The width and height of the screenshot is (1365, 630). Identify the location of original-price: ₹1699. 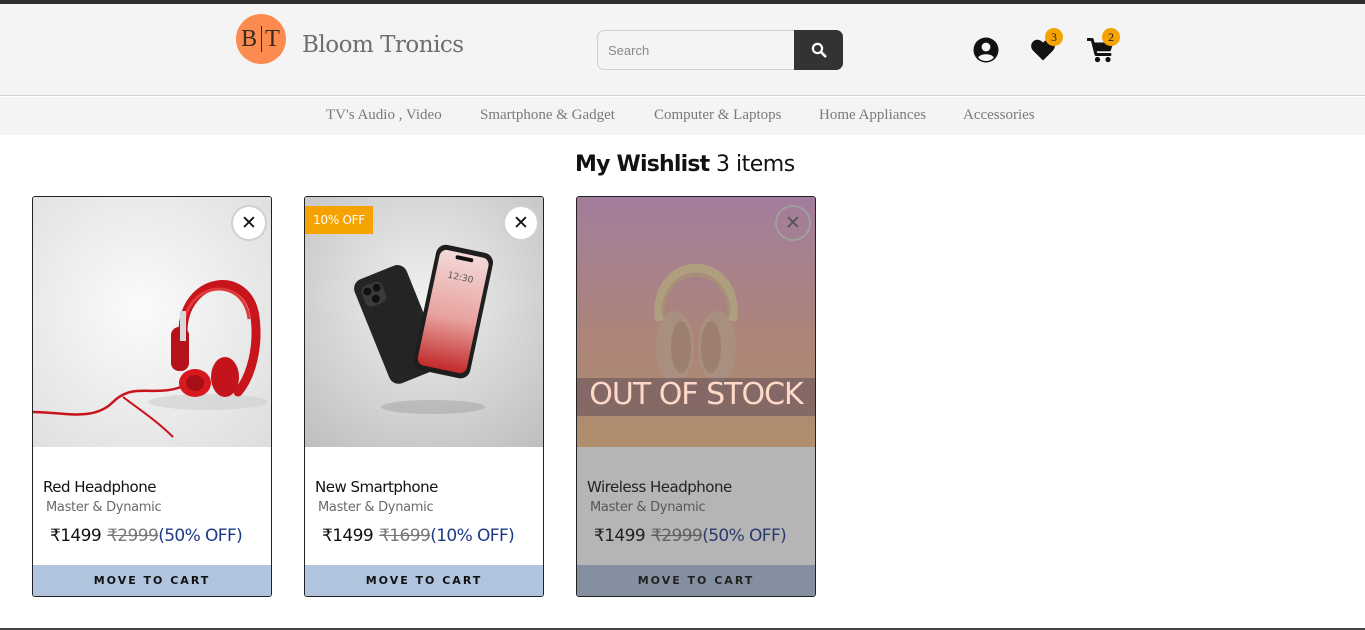
(405, 536).